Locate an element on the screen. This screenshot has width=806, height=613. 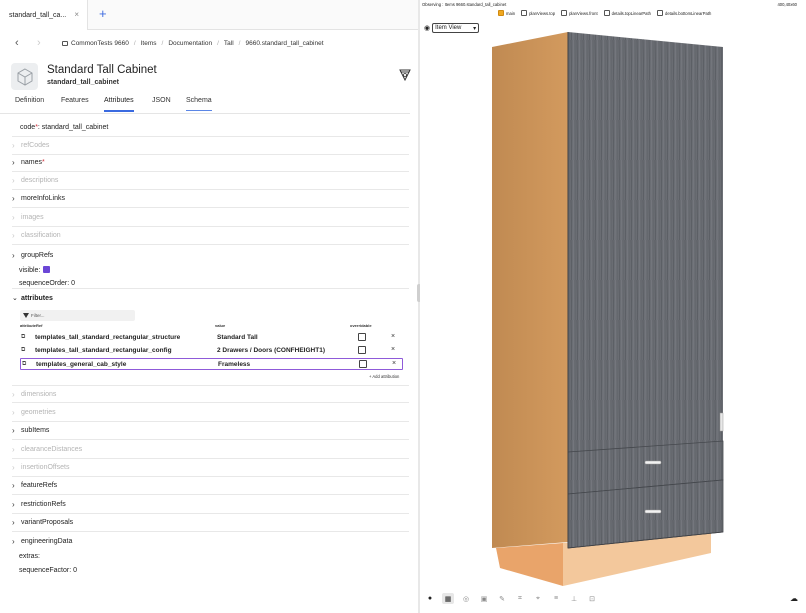
section-variantproposals: › variantProposals is located at coordinates (210, 523).